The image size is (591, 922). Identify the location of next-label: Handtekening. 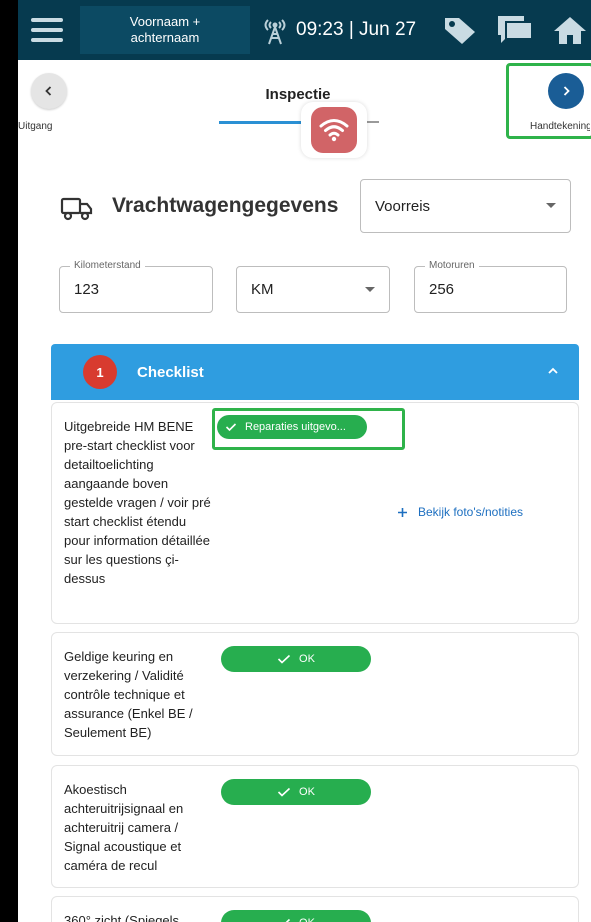
(560, 126).